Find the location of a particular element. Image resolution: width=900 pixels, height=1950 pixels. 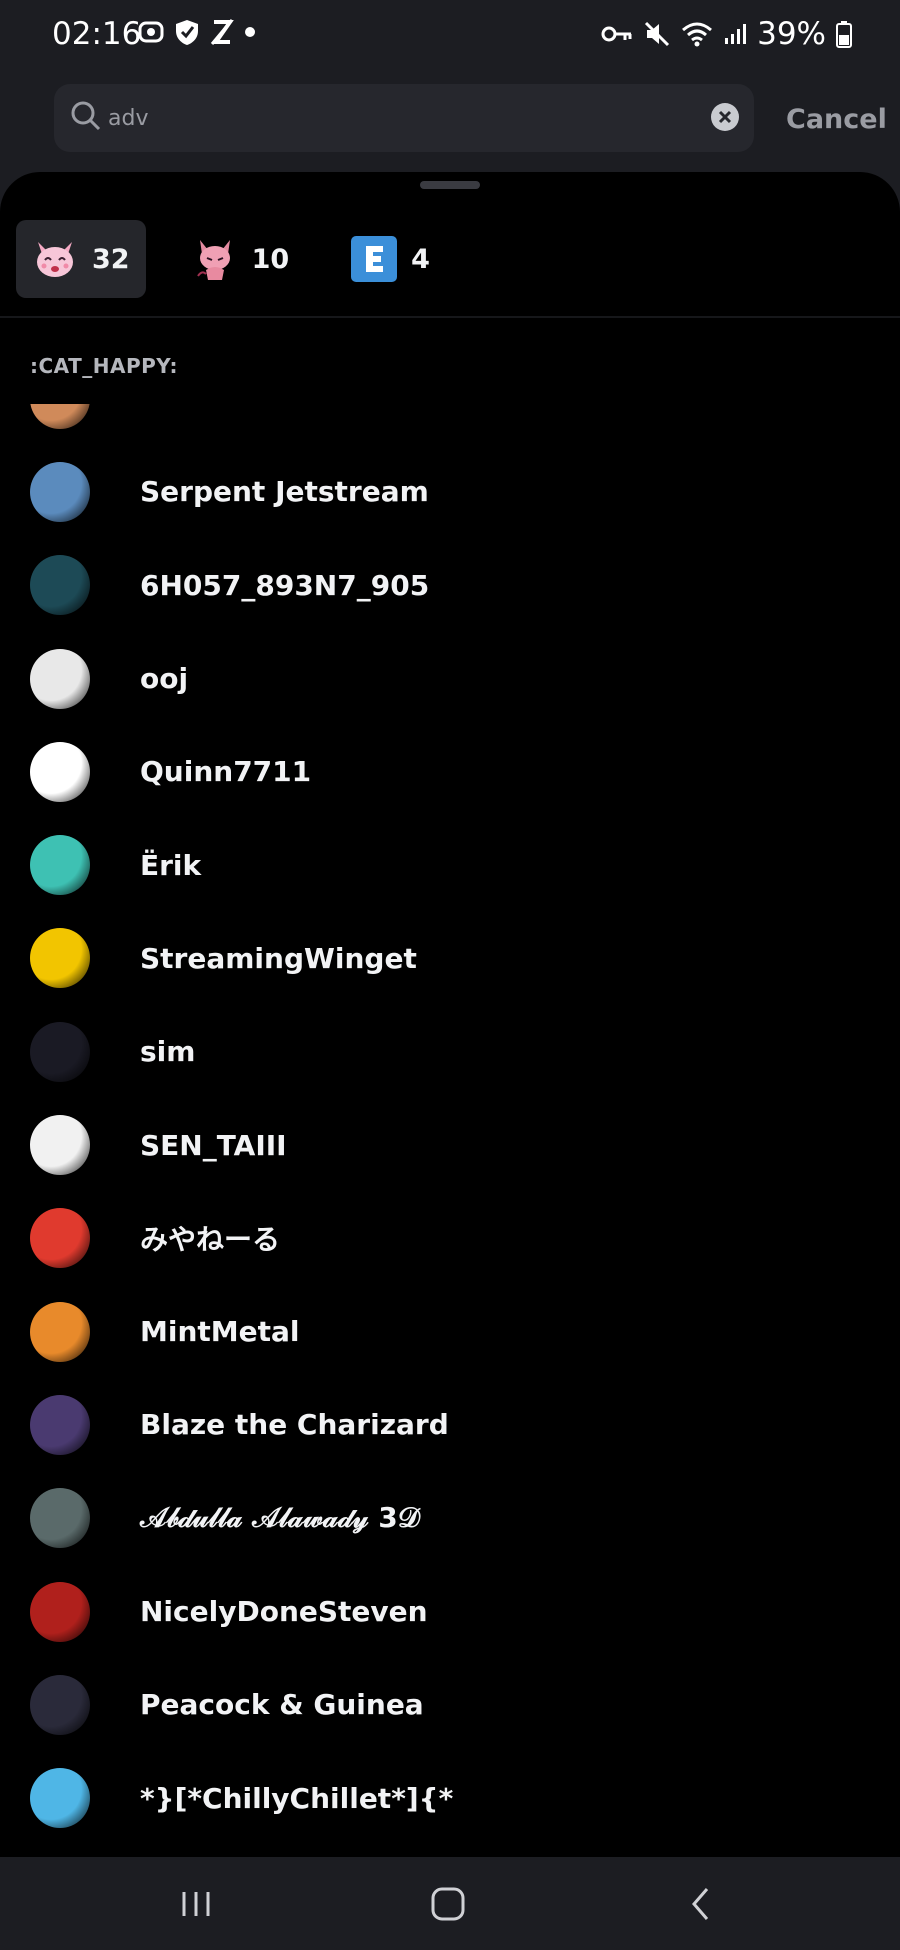

user-row: 𝒜𝒷𝒹𝓊𝓁𝓁𝒶 𝒜𝓁𝒶𝓌𝒶𝒹𝓎 3𝒟 is located at coordinates (450, 1518).